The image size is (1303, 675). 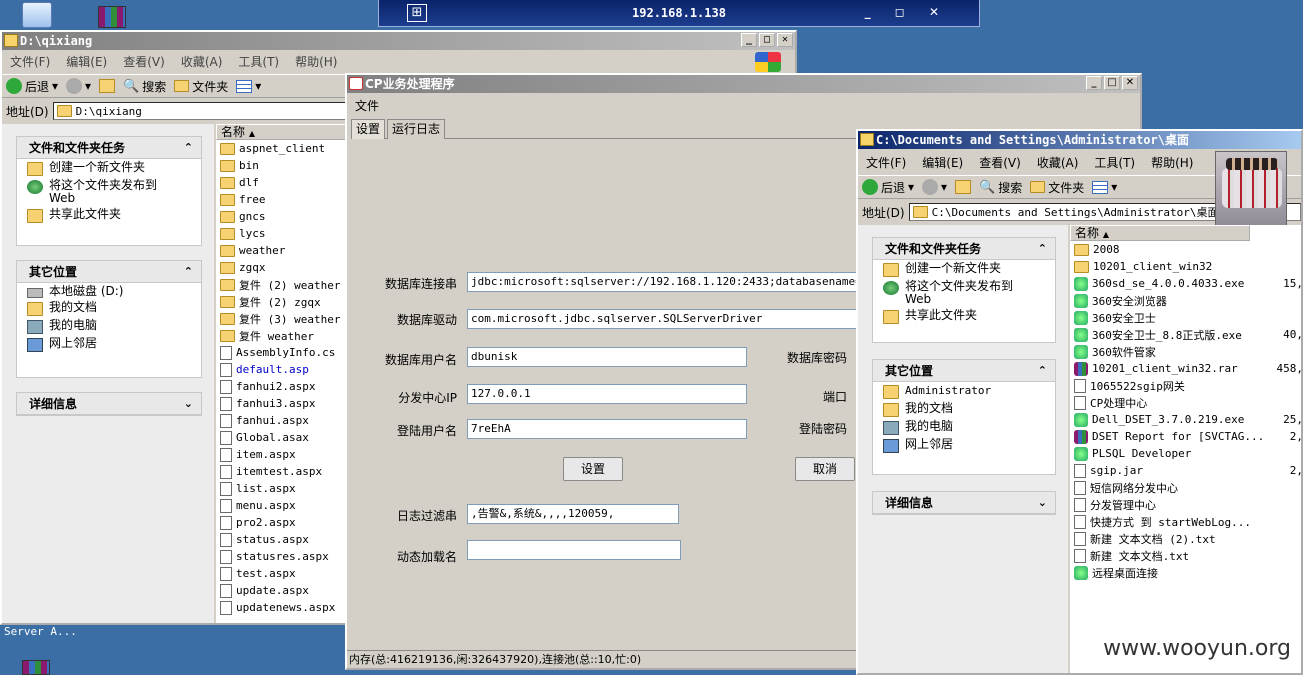 What do you see at coordinates (574, 550) in the screenshot?
I see `dyn-load-input` at bounding box center [574, 550].